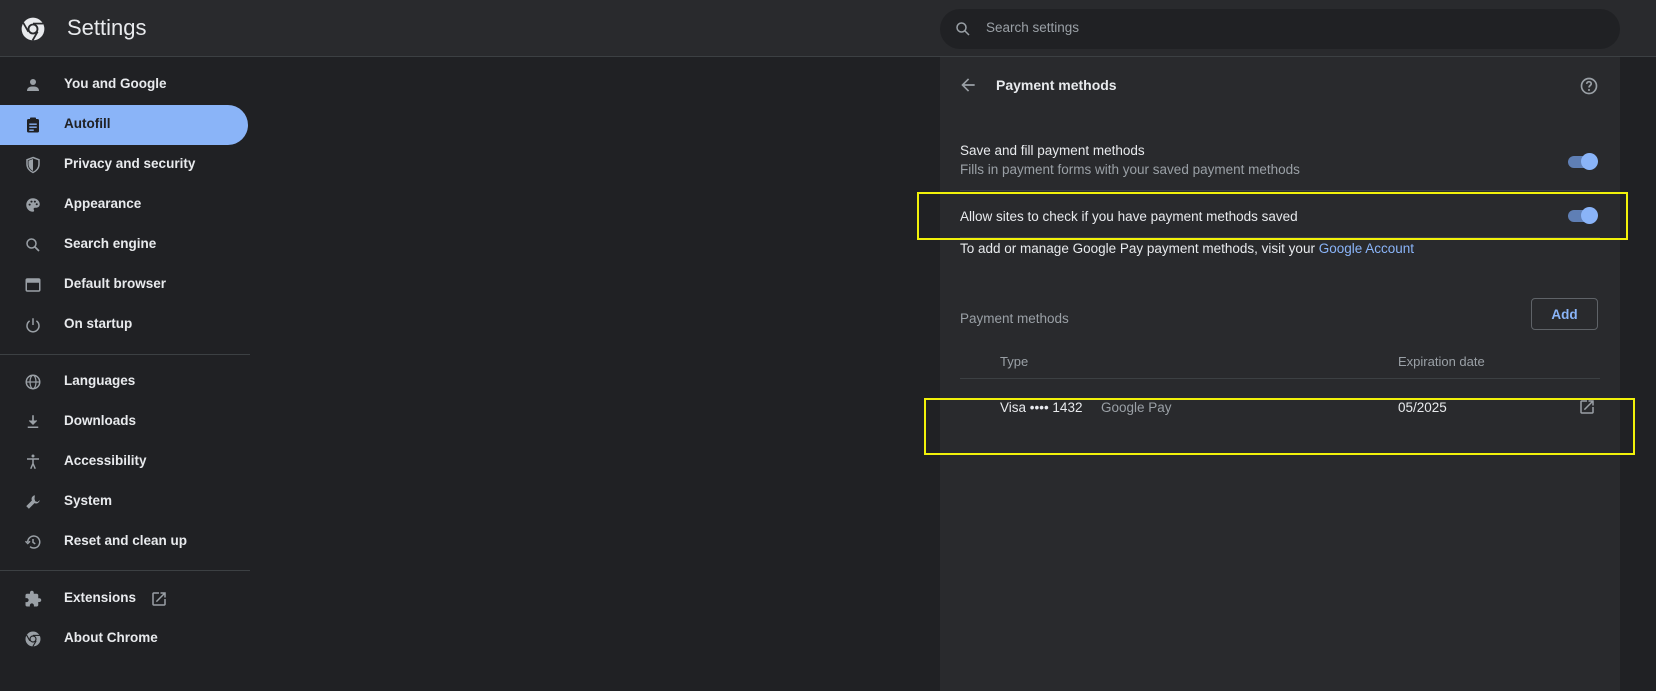 The width and height of the screenshot is (1656, 691). I want to click on sidebar-item-extensions: Extensions, so click(124, 599).